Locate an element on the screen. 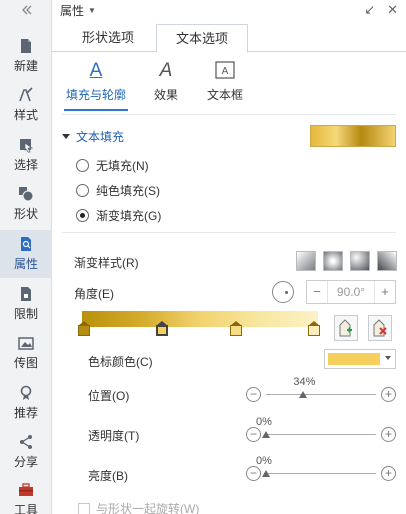 The width and height of the screenshot is (406, 514). restrict-file-icon is located at coordinates (26, 294).